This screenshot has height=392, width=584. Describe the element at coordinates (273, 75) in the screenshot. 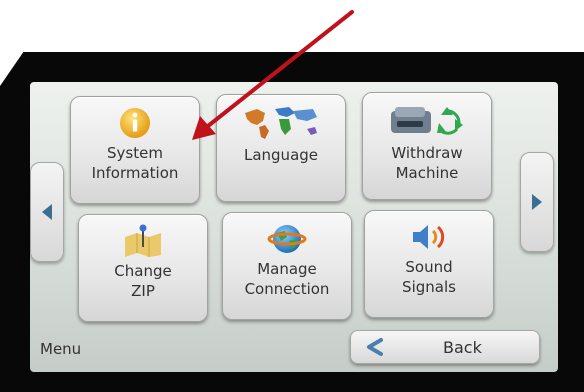

I see `annotation-arrow` at that location.